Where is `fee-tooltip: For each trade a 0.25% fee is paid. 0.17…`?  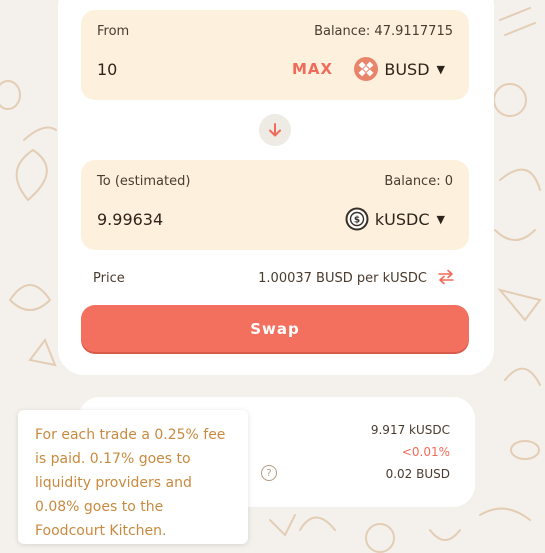 fee-tooltip: For each trade a 0.25% fee is paid. 0.17… is located at coordinates (133, 477).